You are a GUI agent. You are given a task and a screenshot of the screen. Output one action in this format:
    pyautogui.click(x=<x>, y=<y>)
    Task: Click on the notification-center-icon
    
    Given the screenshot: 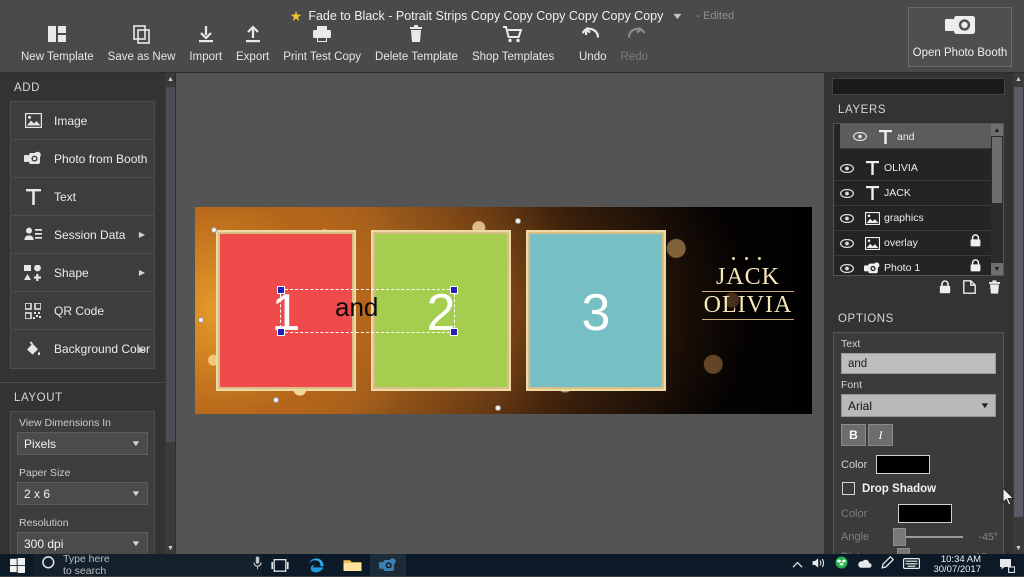 What is the action you would take?
    pyautogui.click(x=1007, y=565)
    